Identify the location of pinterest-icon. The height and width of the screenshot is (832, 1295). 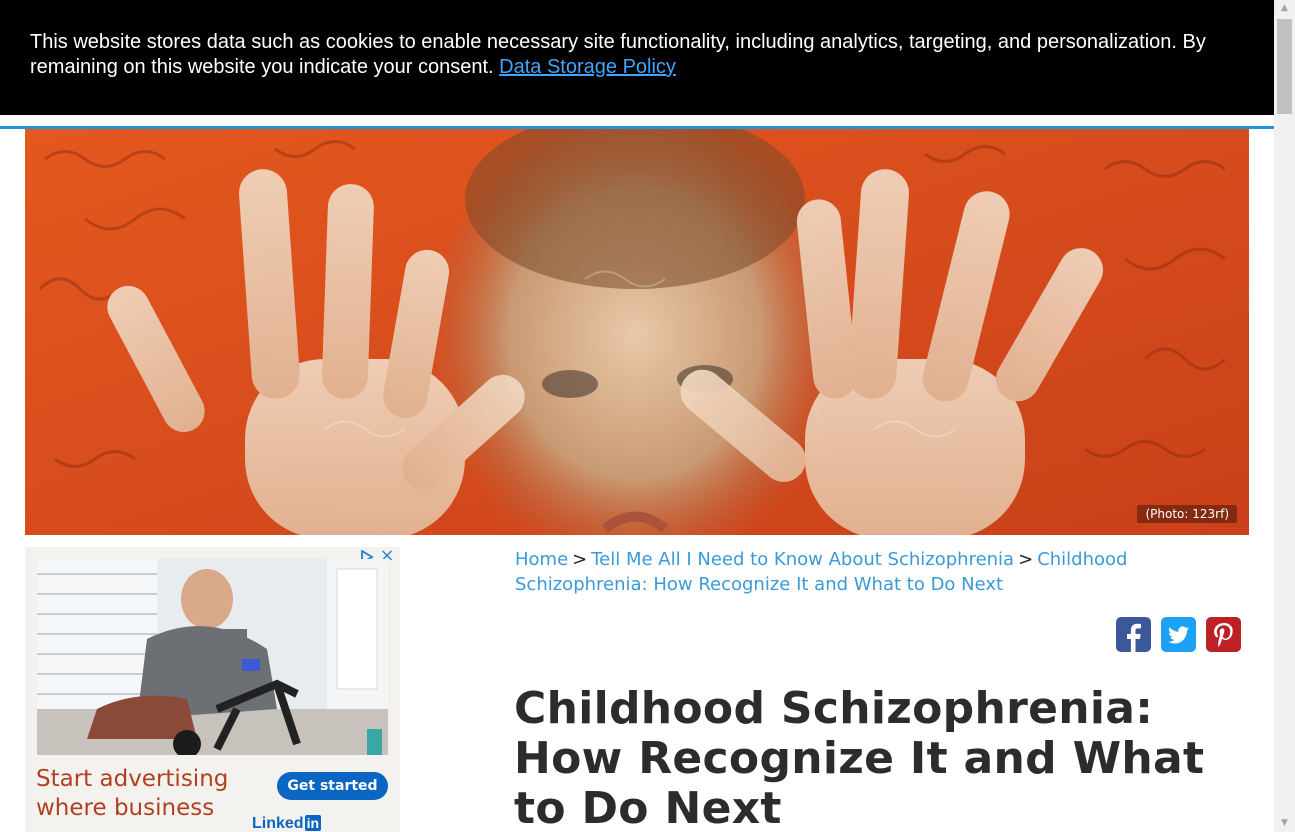
(1223, 634).